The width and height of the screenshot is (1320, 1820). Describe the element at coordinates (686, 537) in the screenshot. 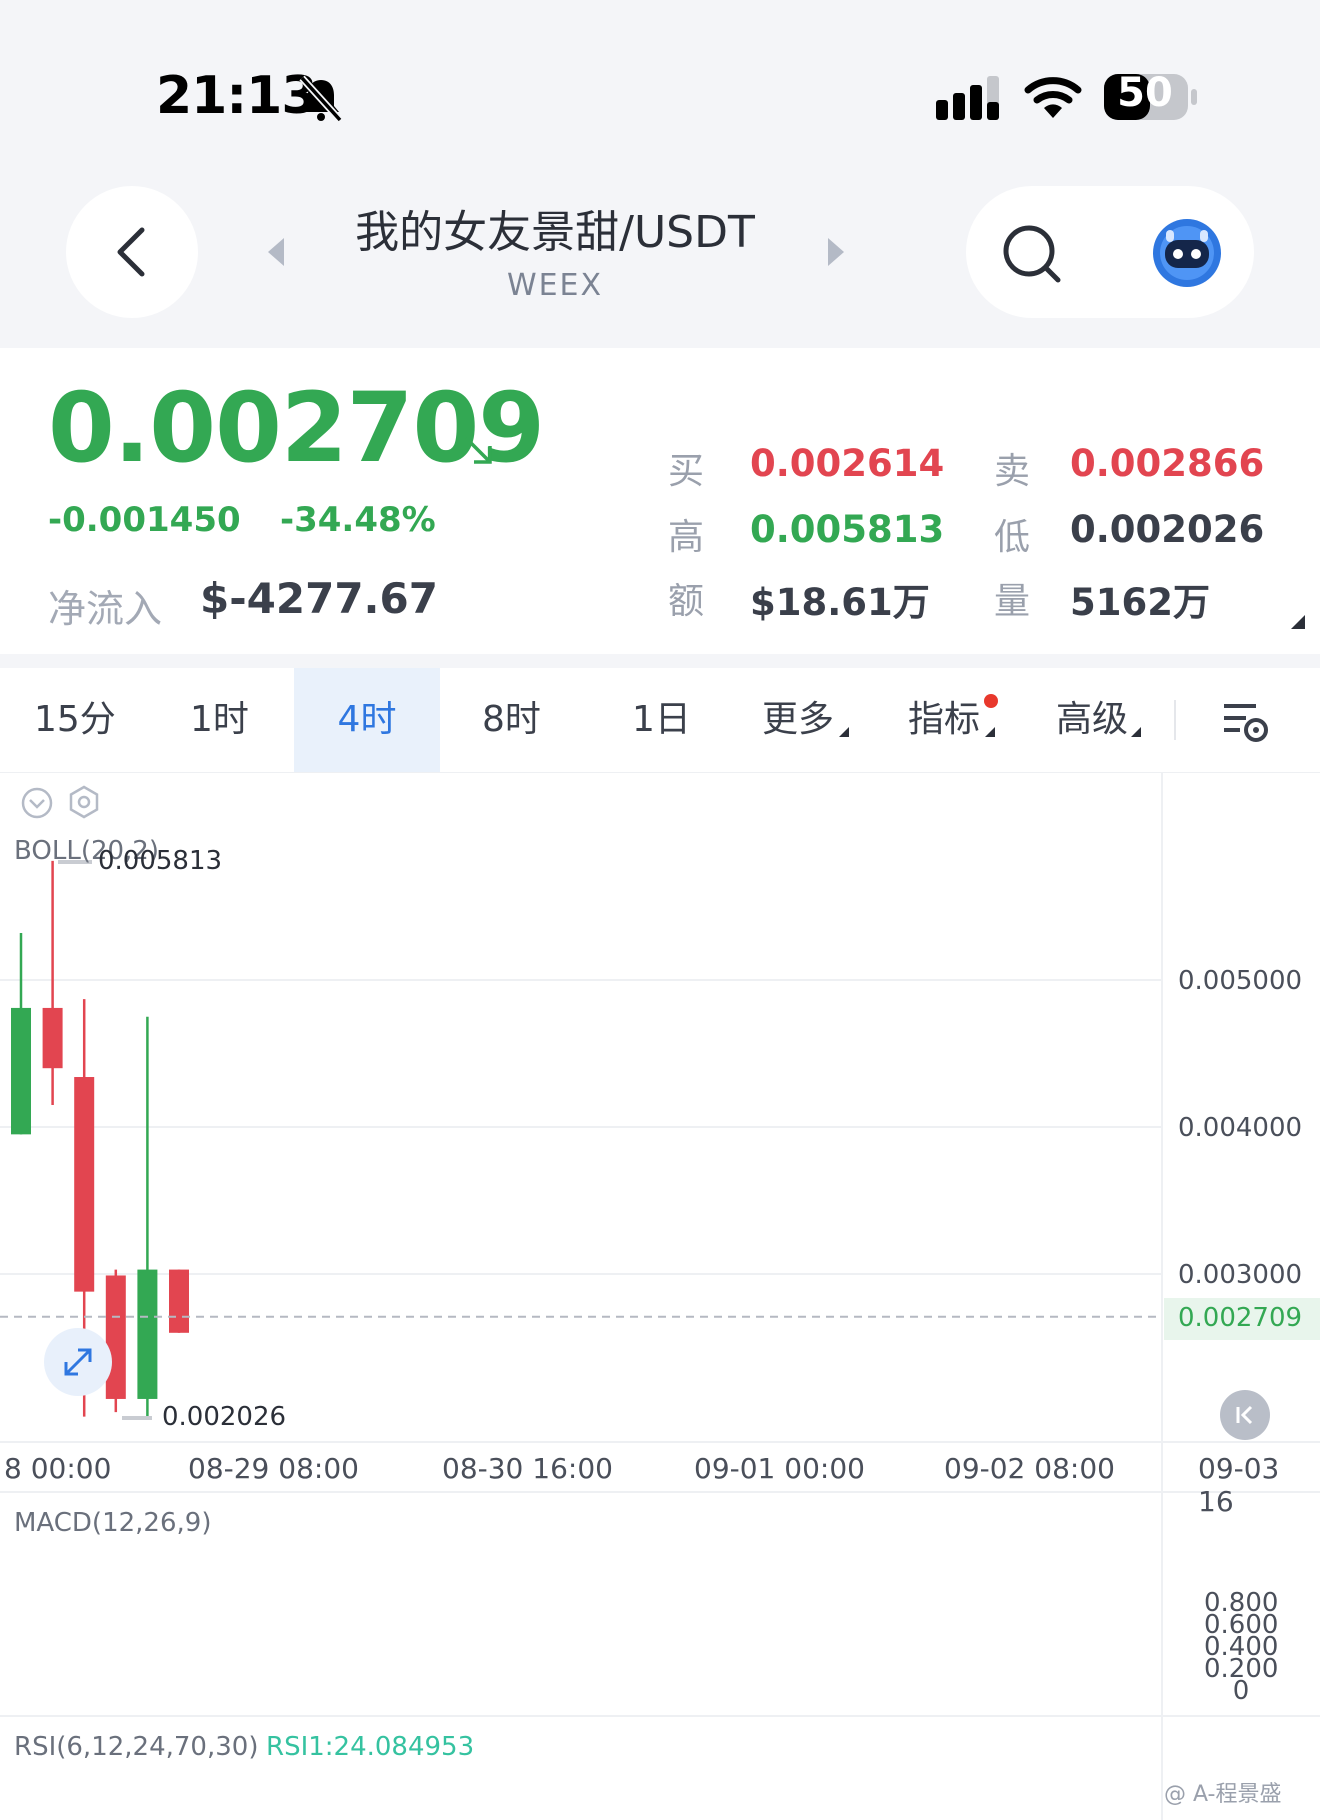

I see `high-label: 高` at that location.